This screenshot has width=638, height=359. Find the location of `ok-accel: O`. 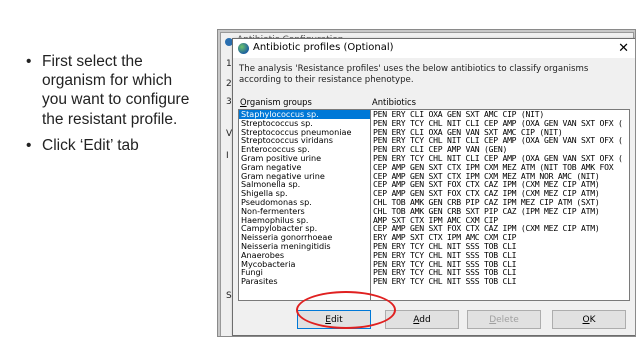

ok-accel: O is located at coordinates (586, 320).